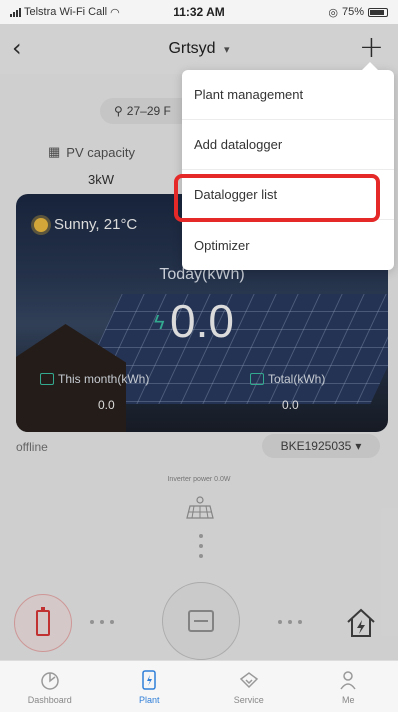 The width and height of the screenshot is (398, 712). I want to click on me-icon, so click(348, 679).